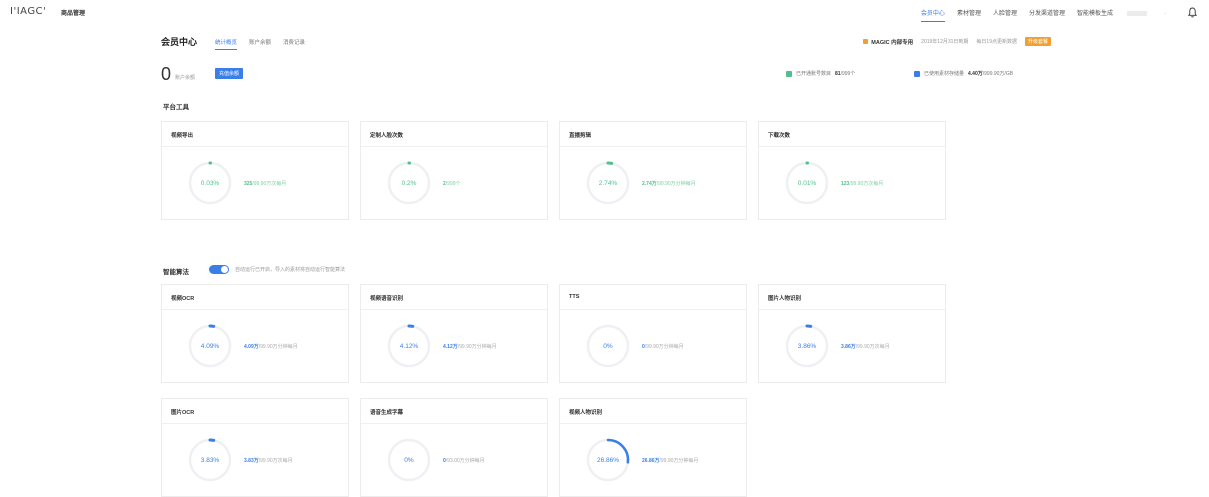  Describe the element at coordinates (290, 270) in the screenshot. I see `auto-run-hint: 自动运行已开启，导入的素材将自动运行智能算法` at that location.